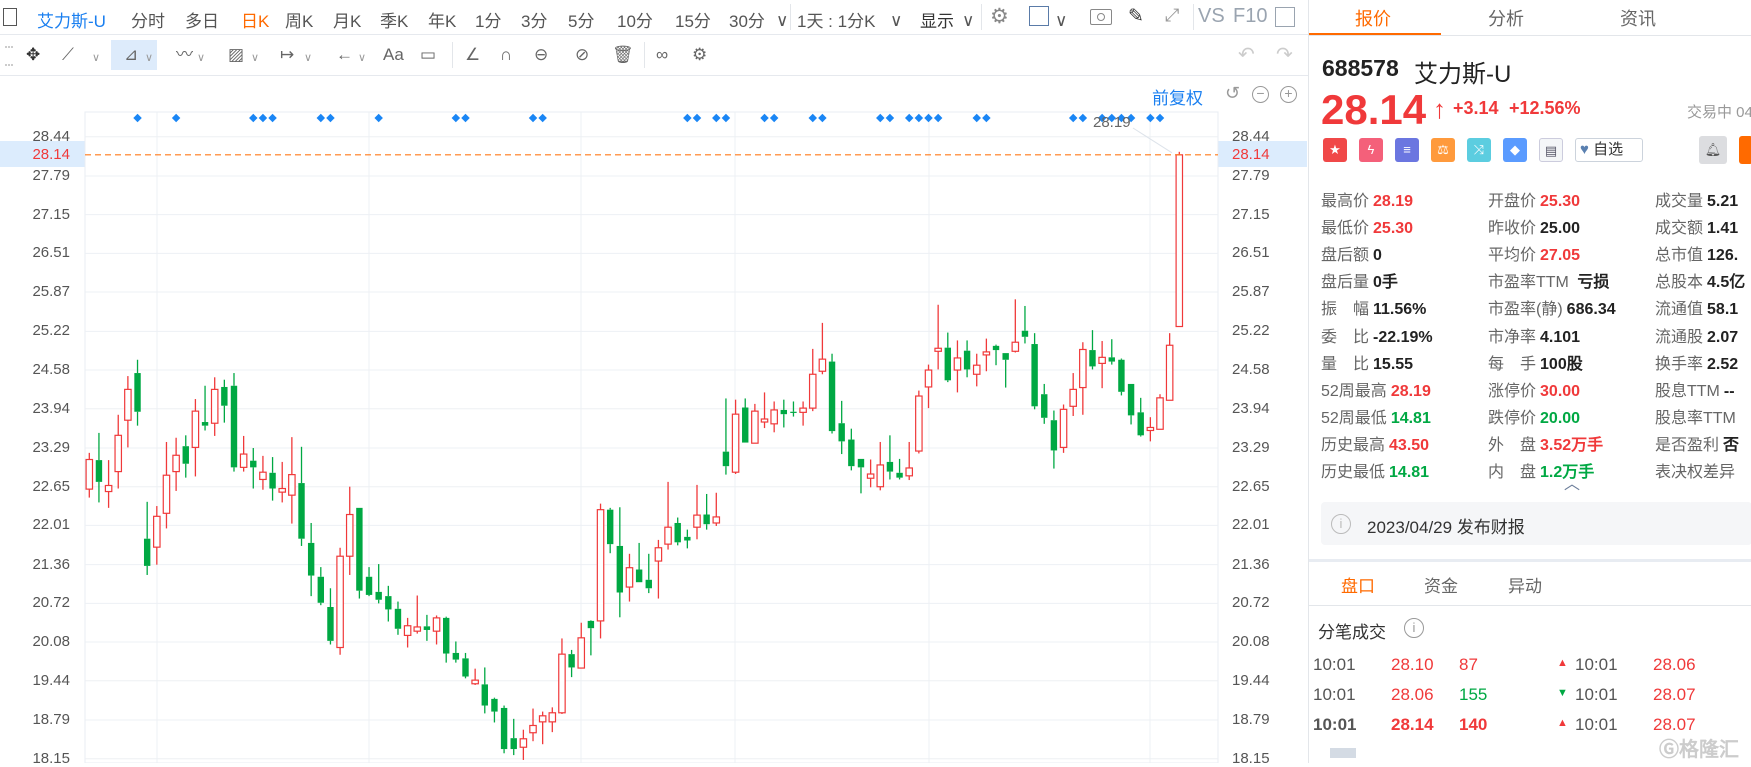  I want to click on earnings-notice: i 2023/04/29 发布财报, so click(1536, 523).